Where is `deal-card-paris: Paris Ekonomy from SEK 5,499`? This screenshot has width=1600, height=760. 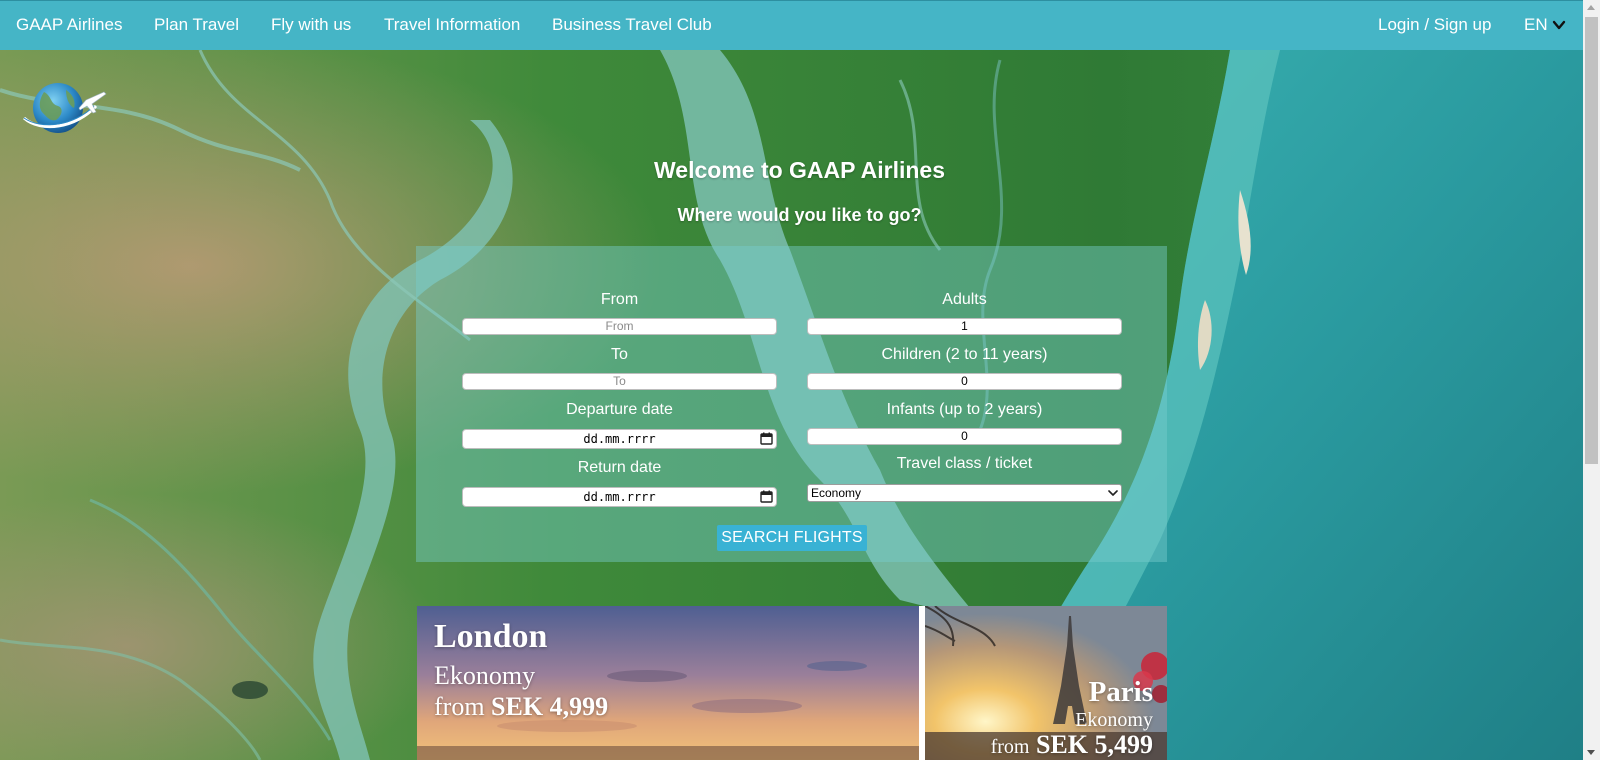
deal-card-paris: Paris Ekonomy from SEK 5,499 is located at coordinates (1046, 683).